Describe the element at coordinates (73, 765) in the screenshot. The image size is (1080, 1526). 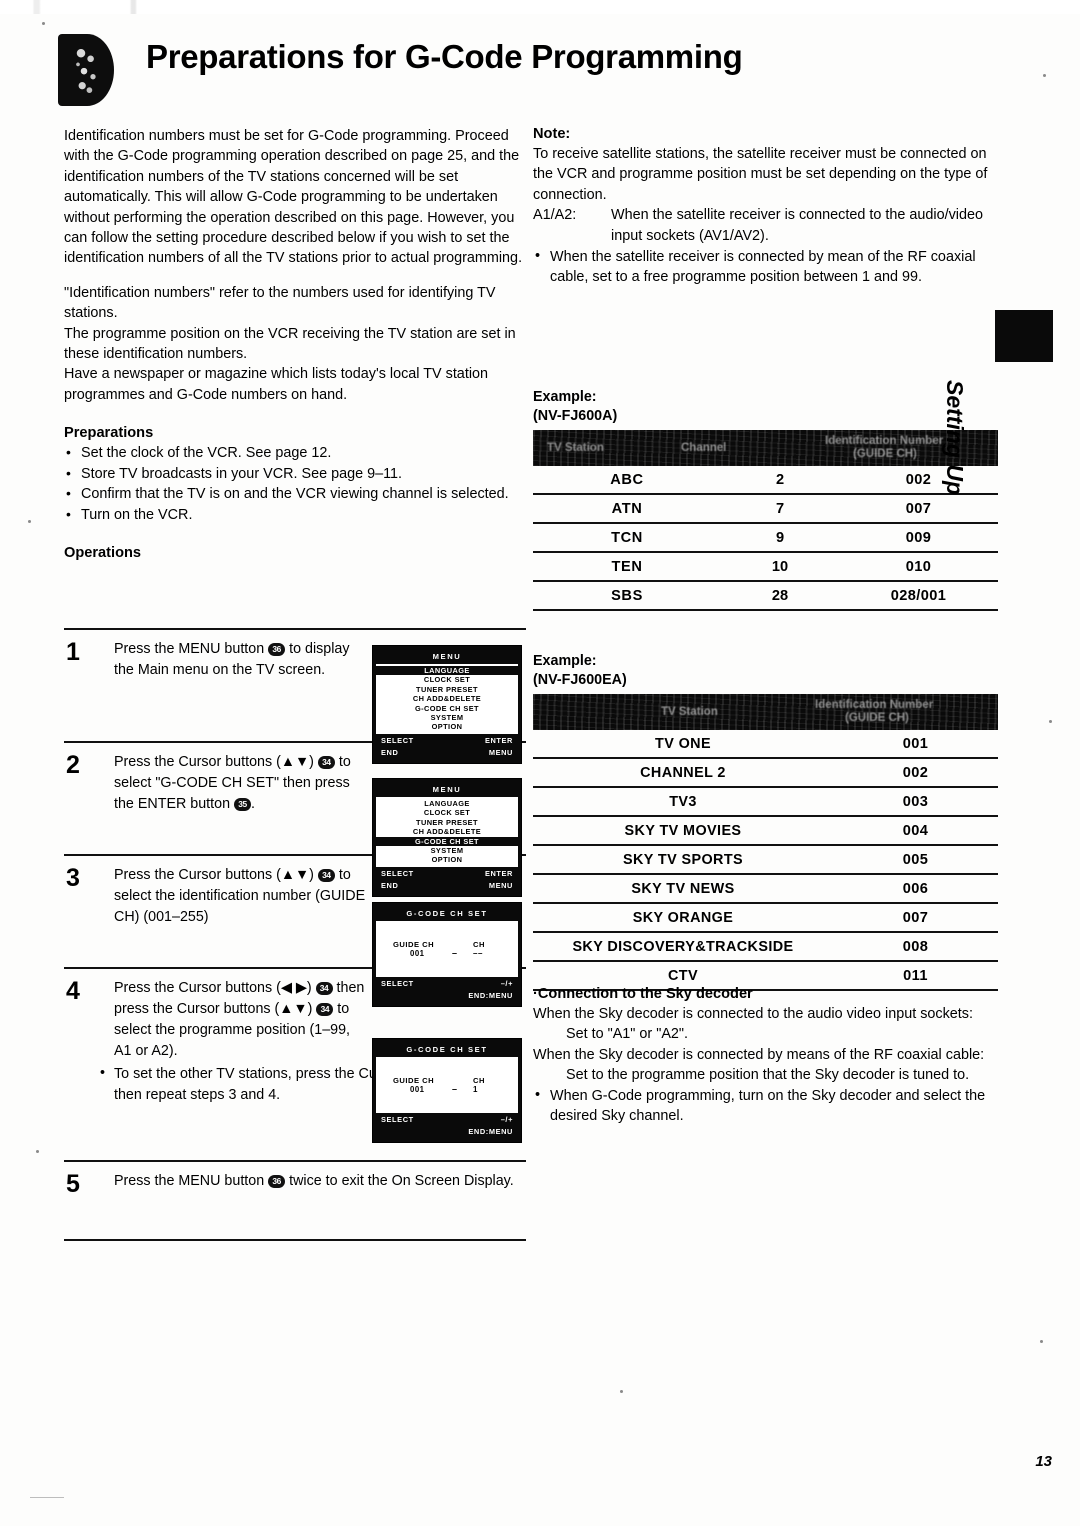
I see `step-number: 2` at that location.